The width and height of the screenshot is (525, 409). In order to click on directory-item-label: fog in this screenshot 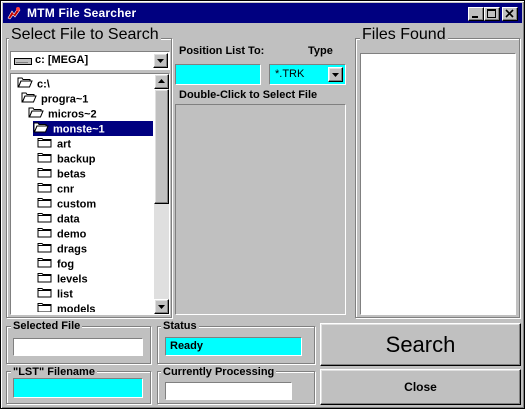, I will do `click(66, 264)`.